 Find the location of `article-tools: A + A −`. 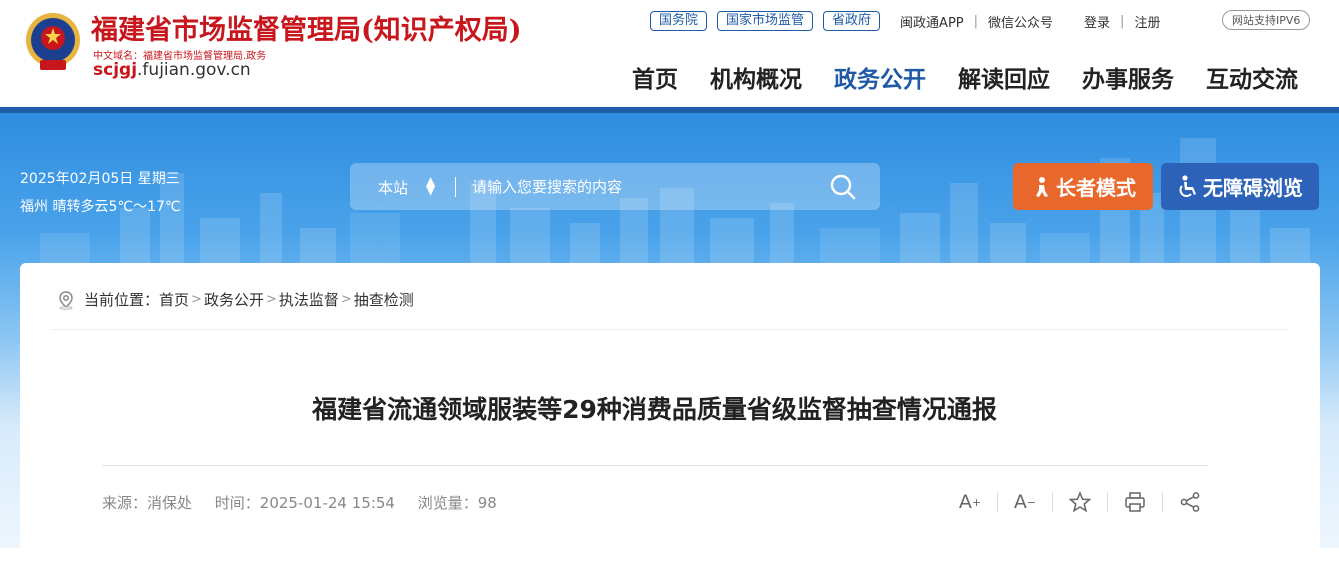

article-tools: A + A − is located at coordinates (1080, 502).